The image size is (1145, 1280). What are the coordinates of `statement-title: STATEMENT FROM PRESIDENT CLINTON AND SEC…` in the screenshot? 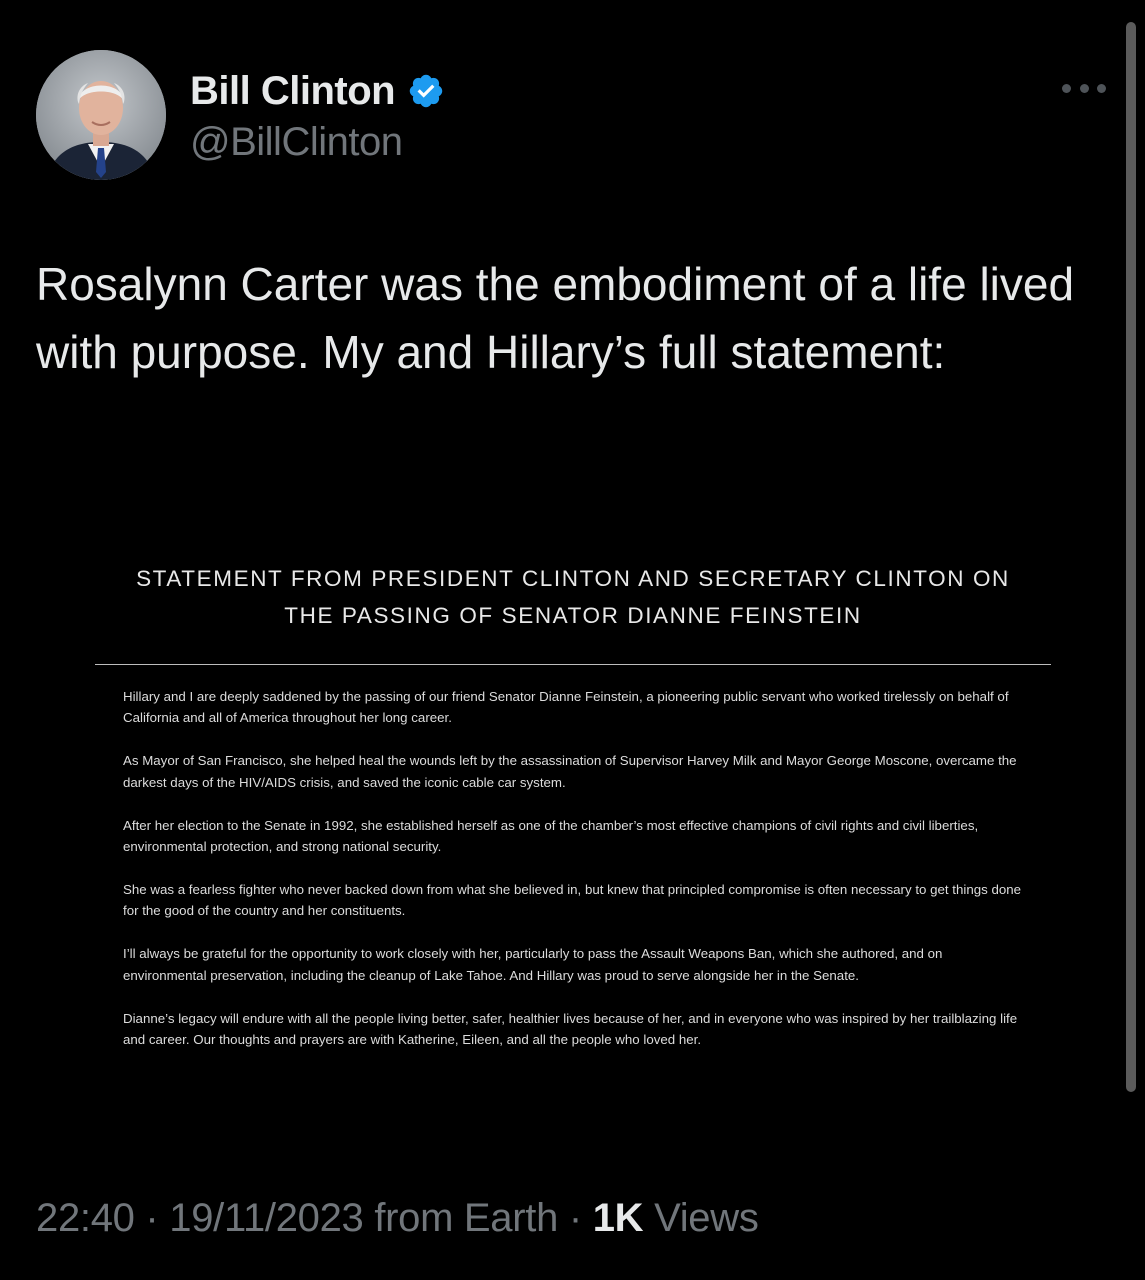 It's located at (573, 597).